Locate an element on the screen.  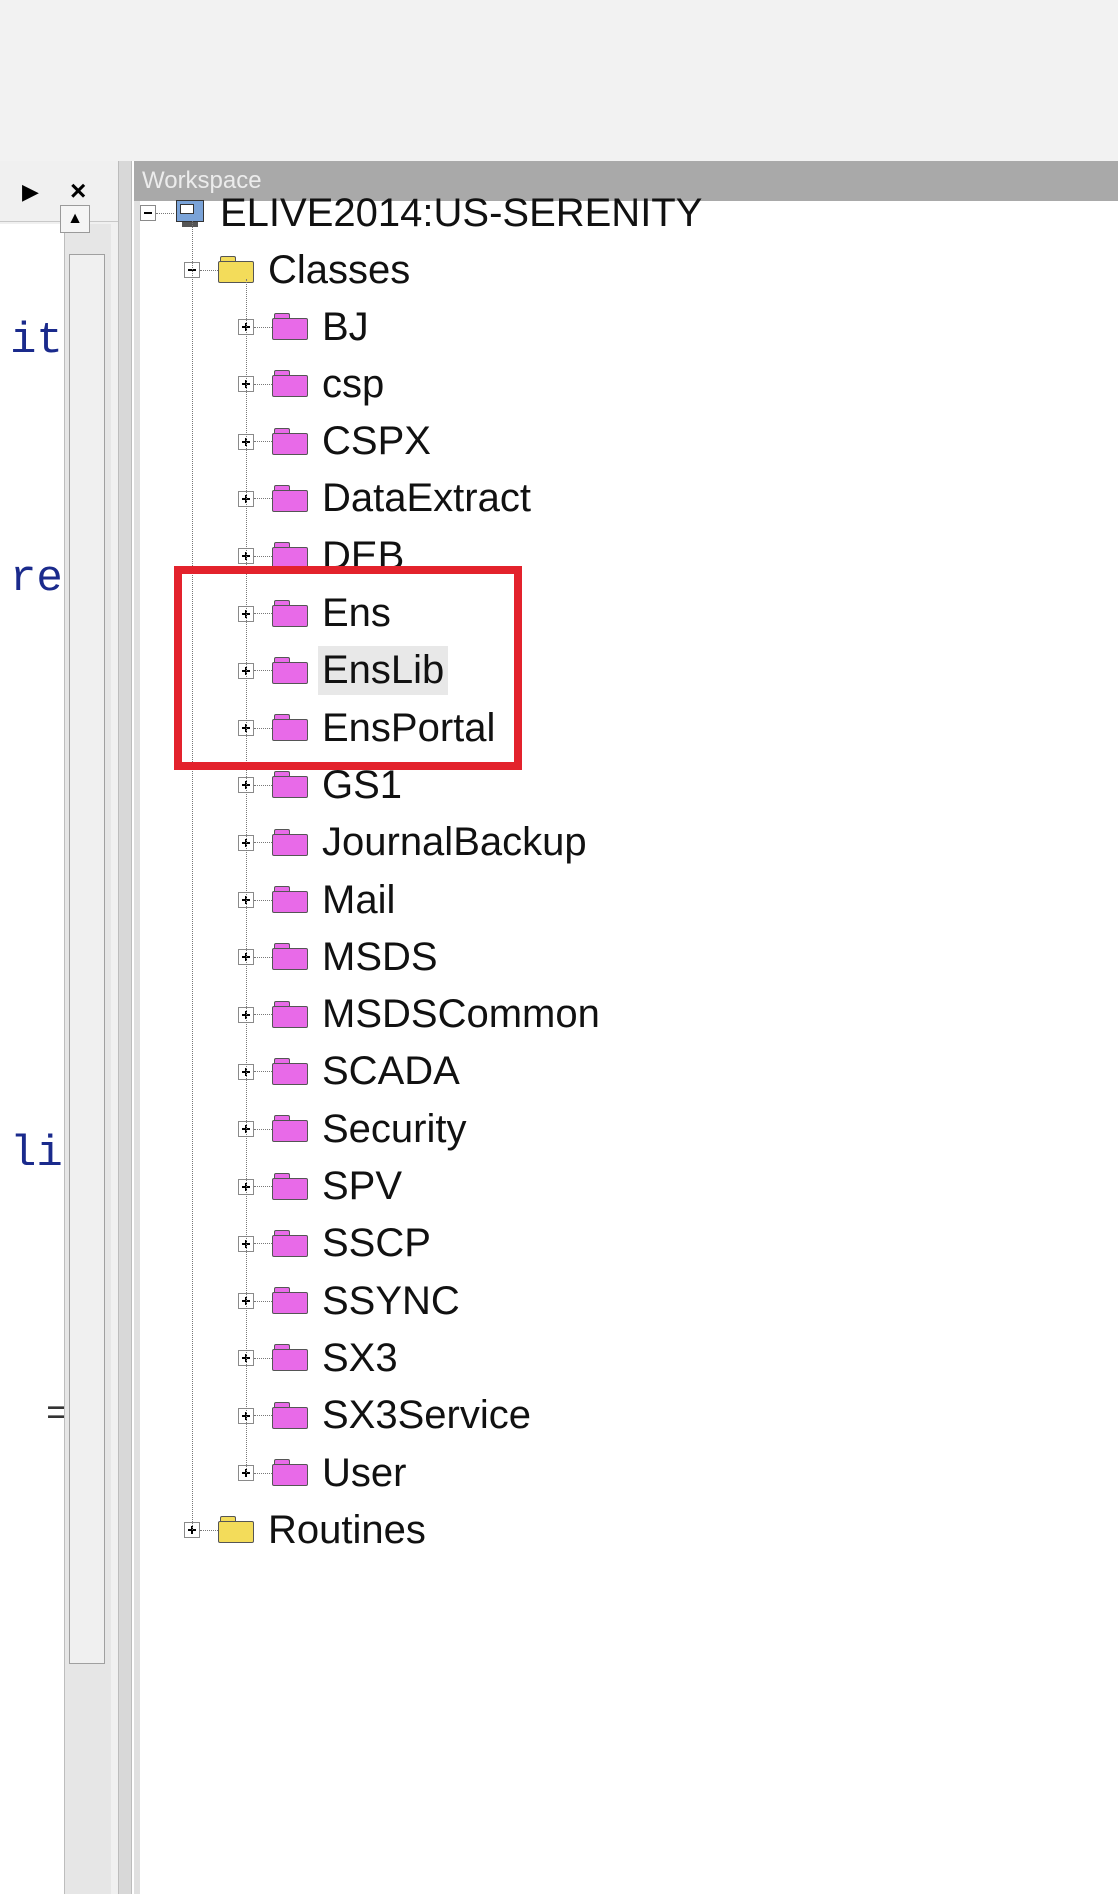
tree-item-package: EnsPortal is located at coordinates (368, 728).